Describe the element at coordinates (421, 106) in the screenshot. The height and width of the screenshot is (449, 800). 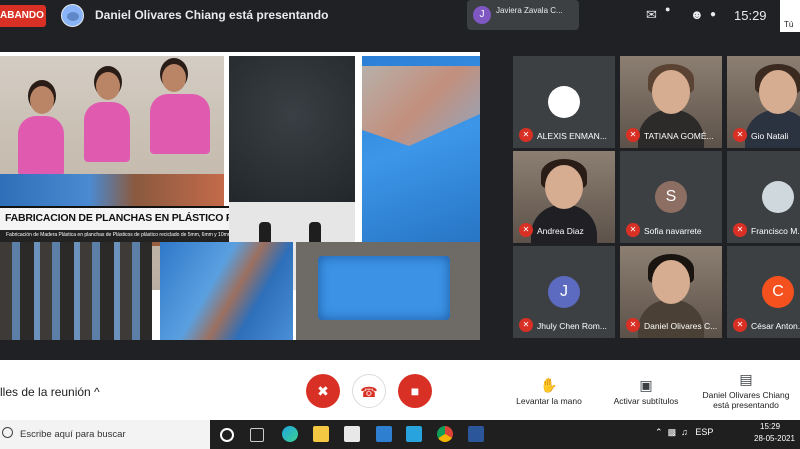
I see `sheet-fold` at that location.